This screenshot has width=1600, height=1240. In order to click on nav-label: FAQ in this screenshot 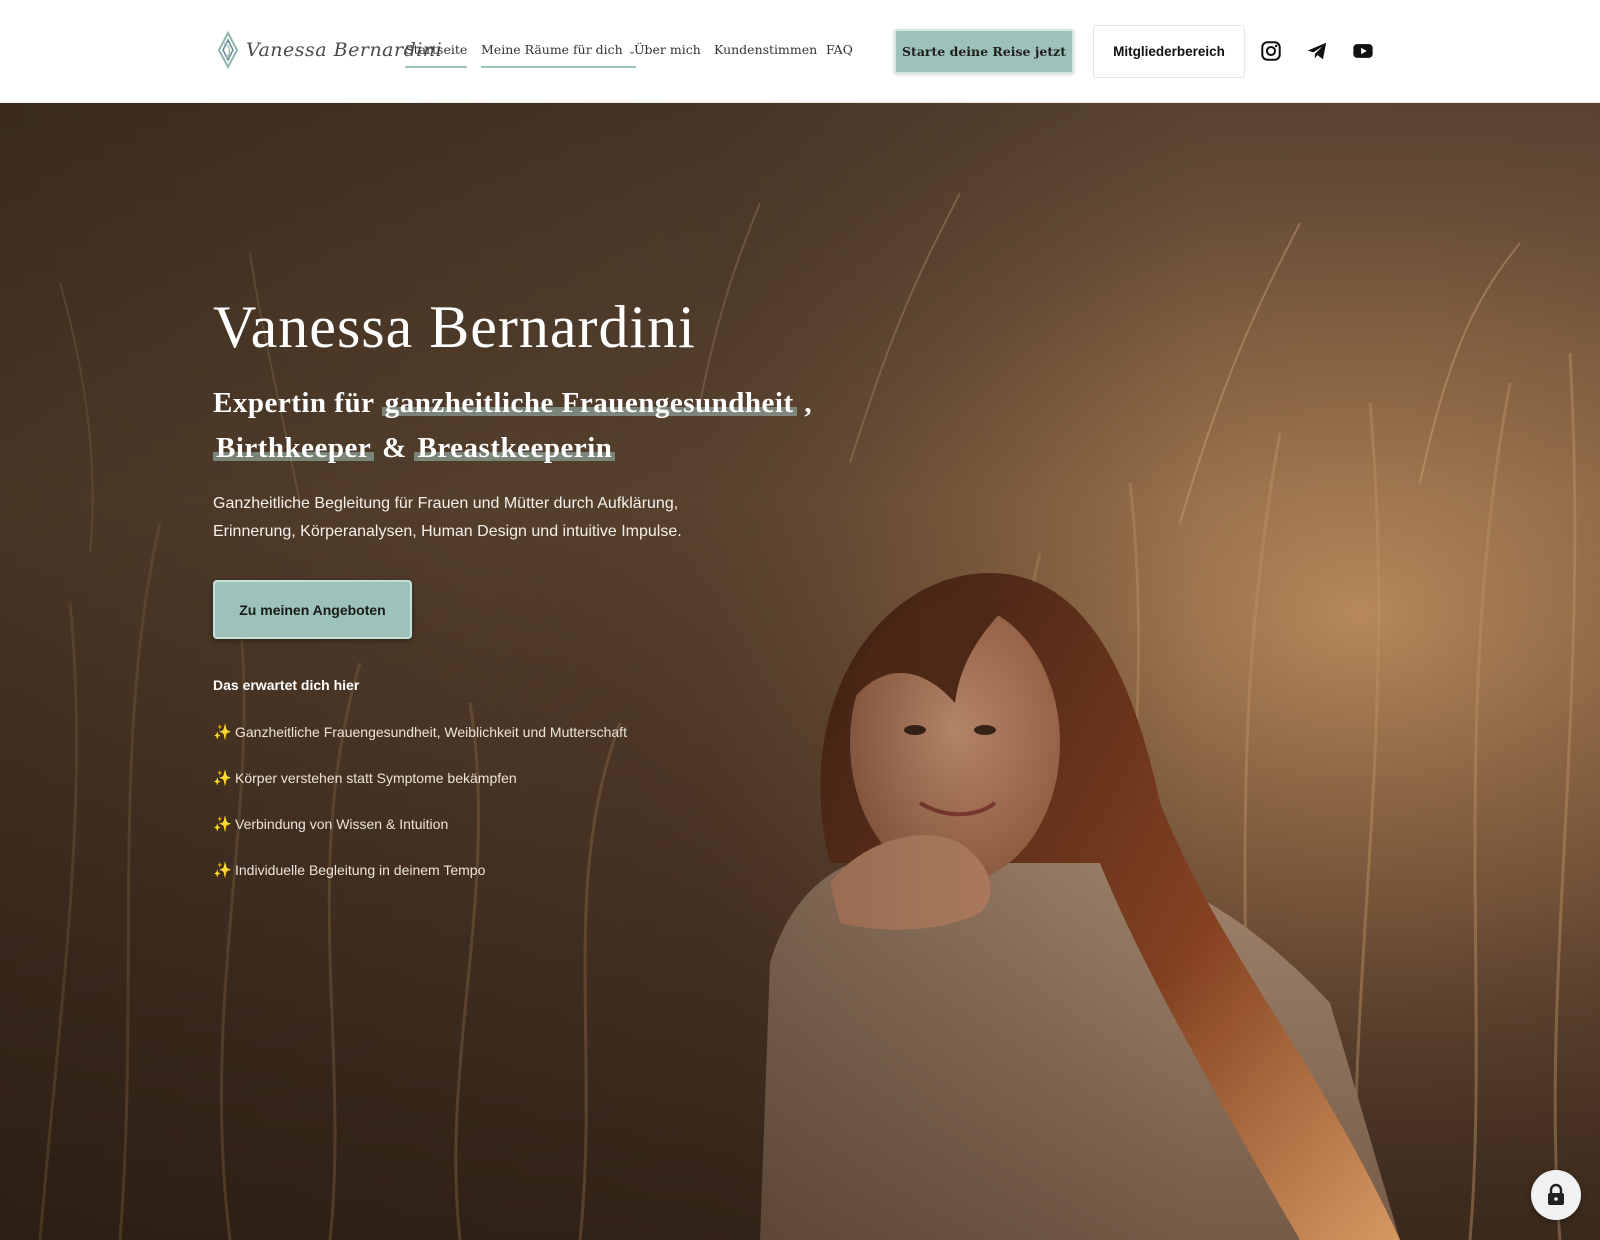, I will do `click(839, 49)`.